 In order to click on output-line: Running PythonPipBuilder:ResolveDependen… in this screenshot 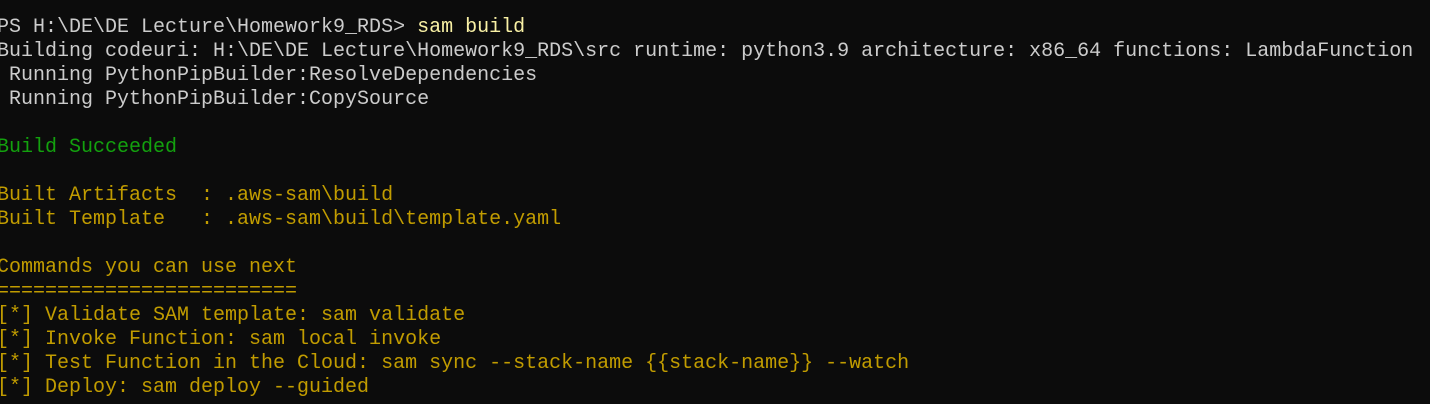, I will do `click(269, 75)`.